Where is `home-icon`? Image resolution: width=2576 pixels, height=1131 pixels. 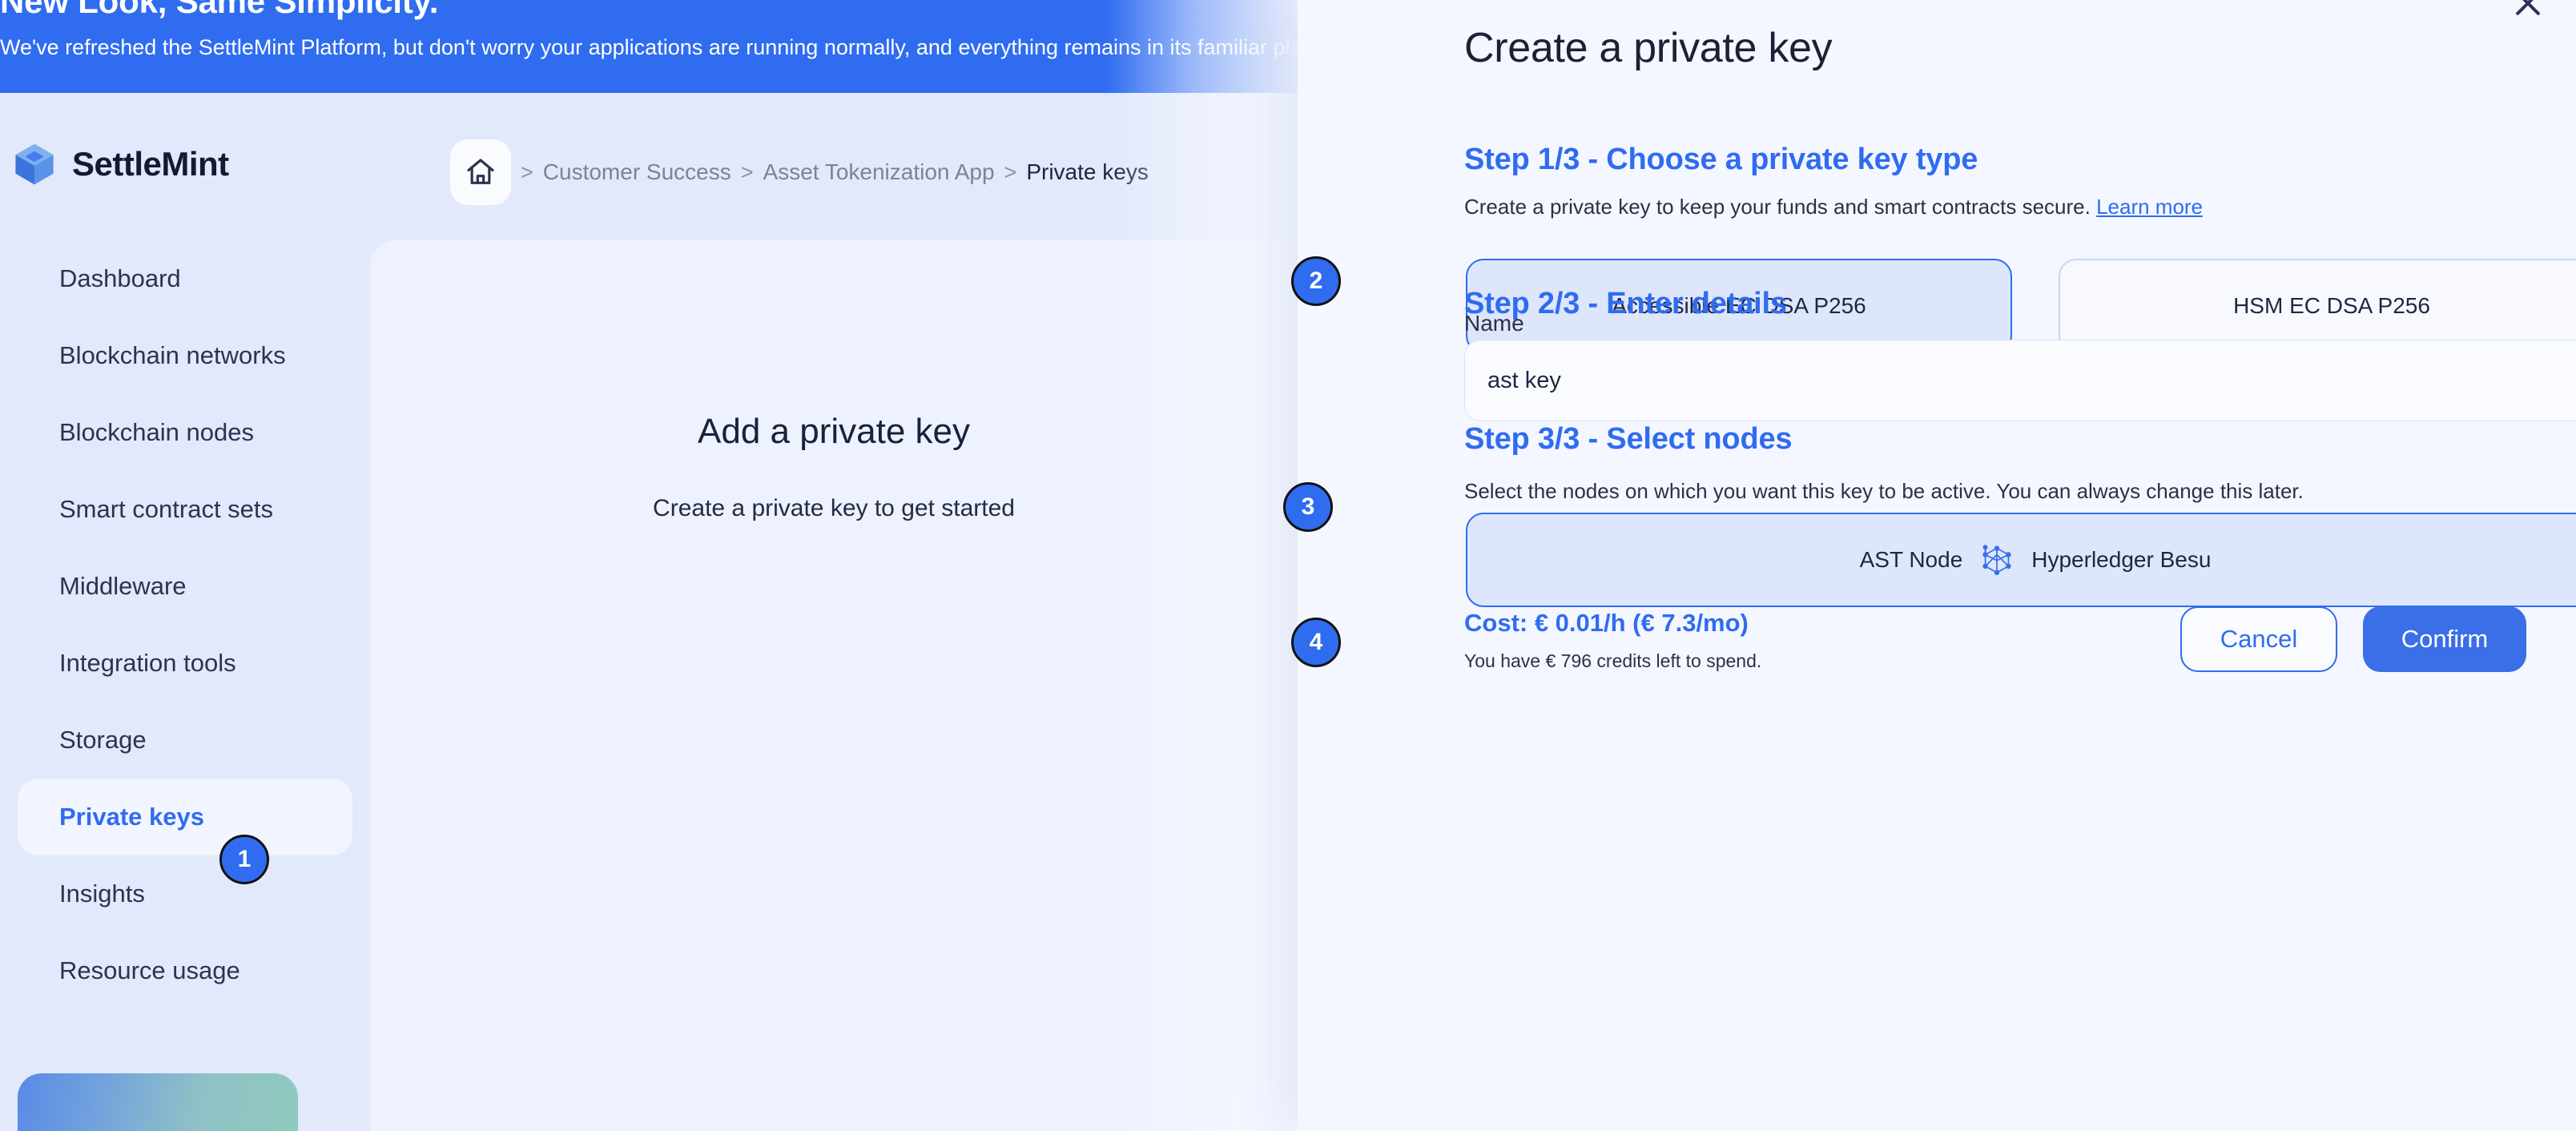
home-icon is located at coordinates (481, 172).